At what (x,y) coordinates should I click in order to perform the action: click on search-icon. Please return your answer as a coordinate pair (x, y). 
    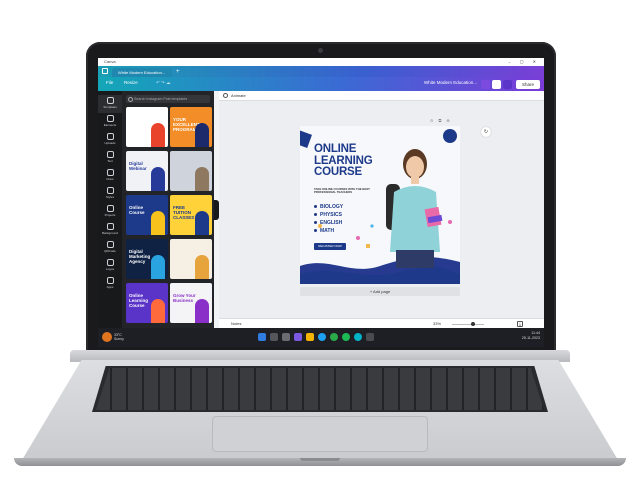
    Looking at the image, I should click on (130, 99).